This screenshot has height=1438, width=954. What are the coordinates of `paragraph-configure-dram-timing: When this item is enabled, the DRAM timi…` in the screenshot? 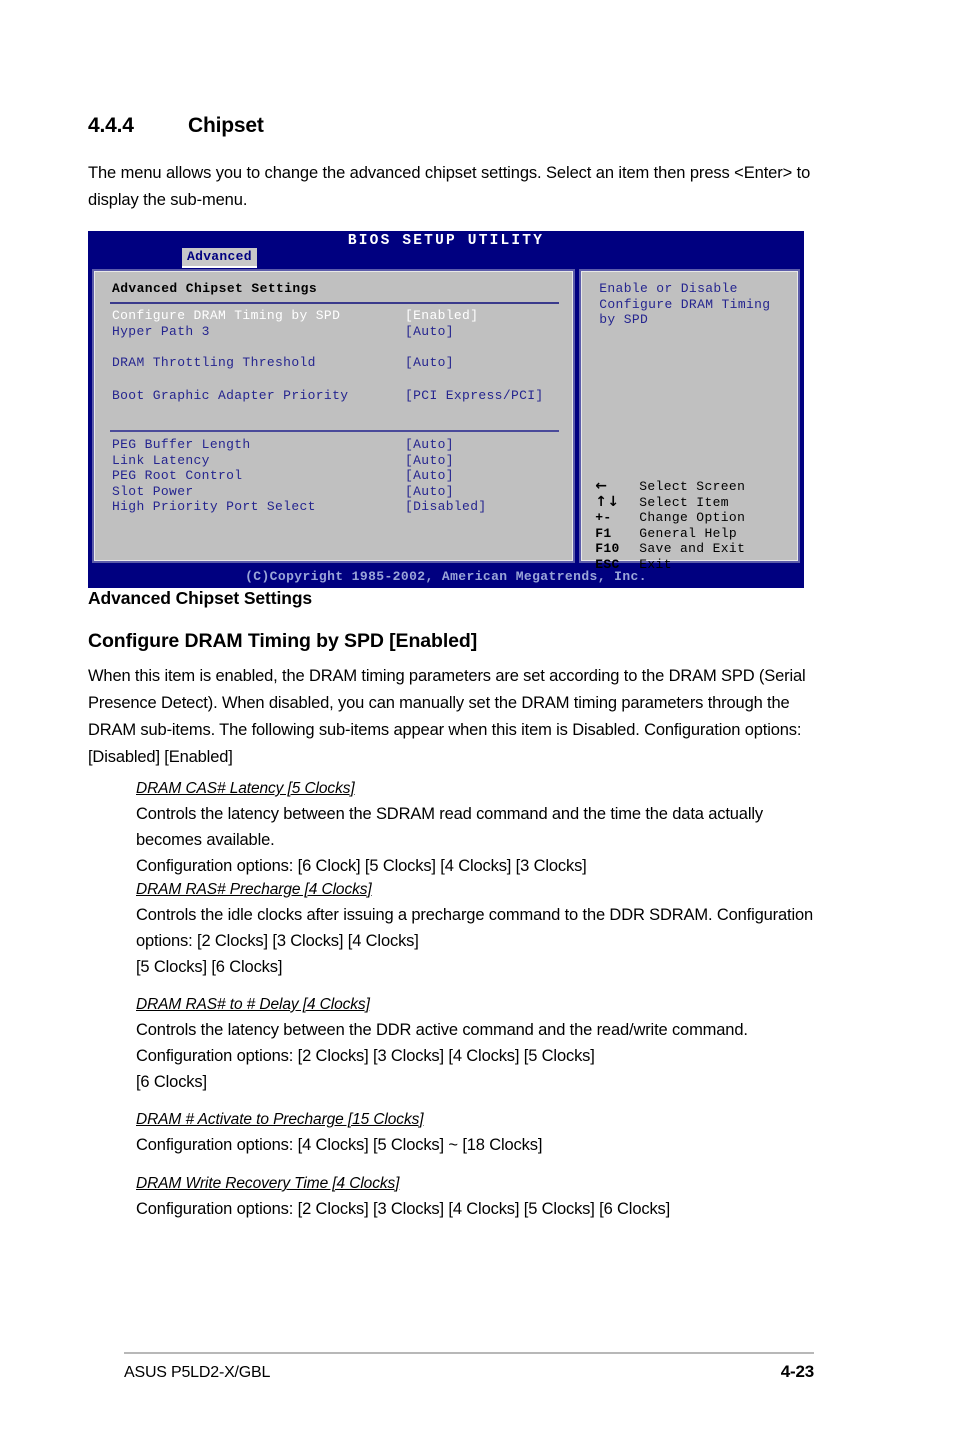 It's located at (447, 716).